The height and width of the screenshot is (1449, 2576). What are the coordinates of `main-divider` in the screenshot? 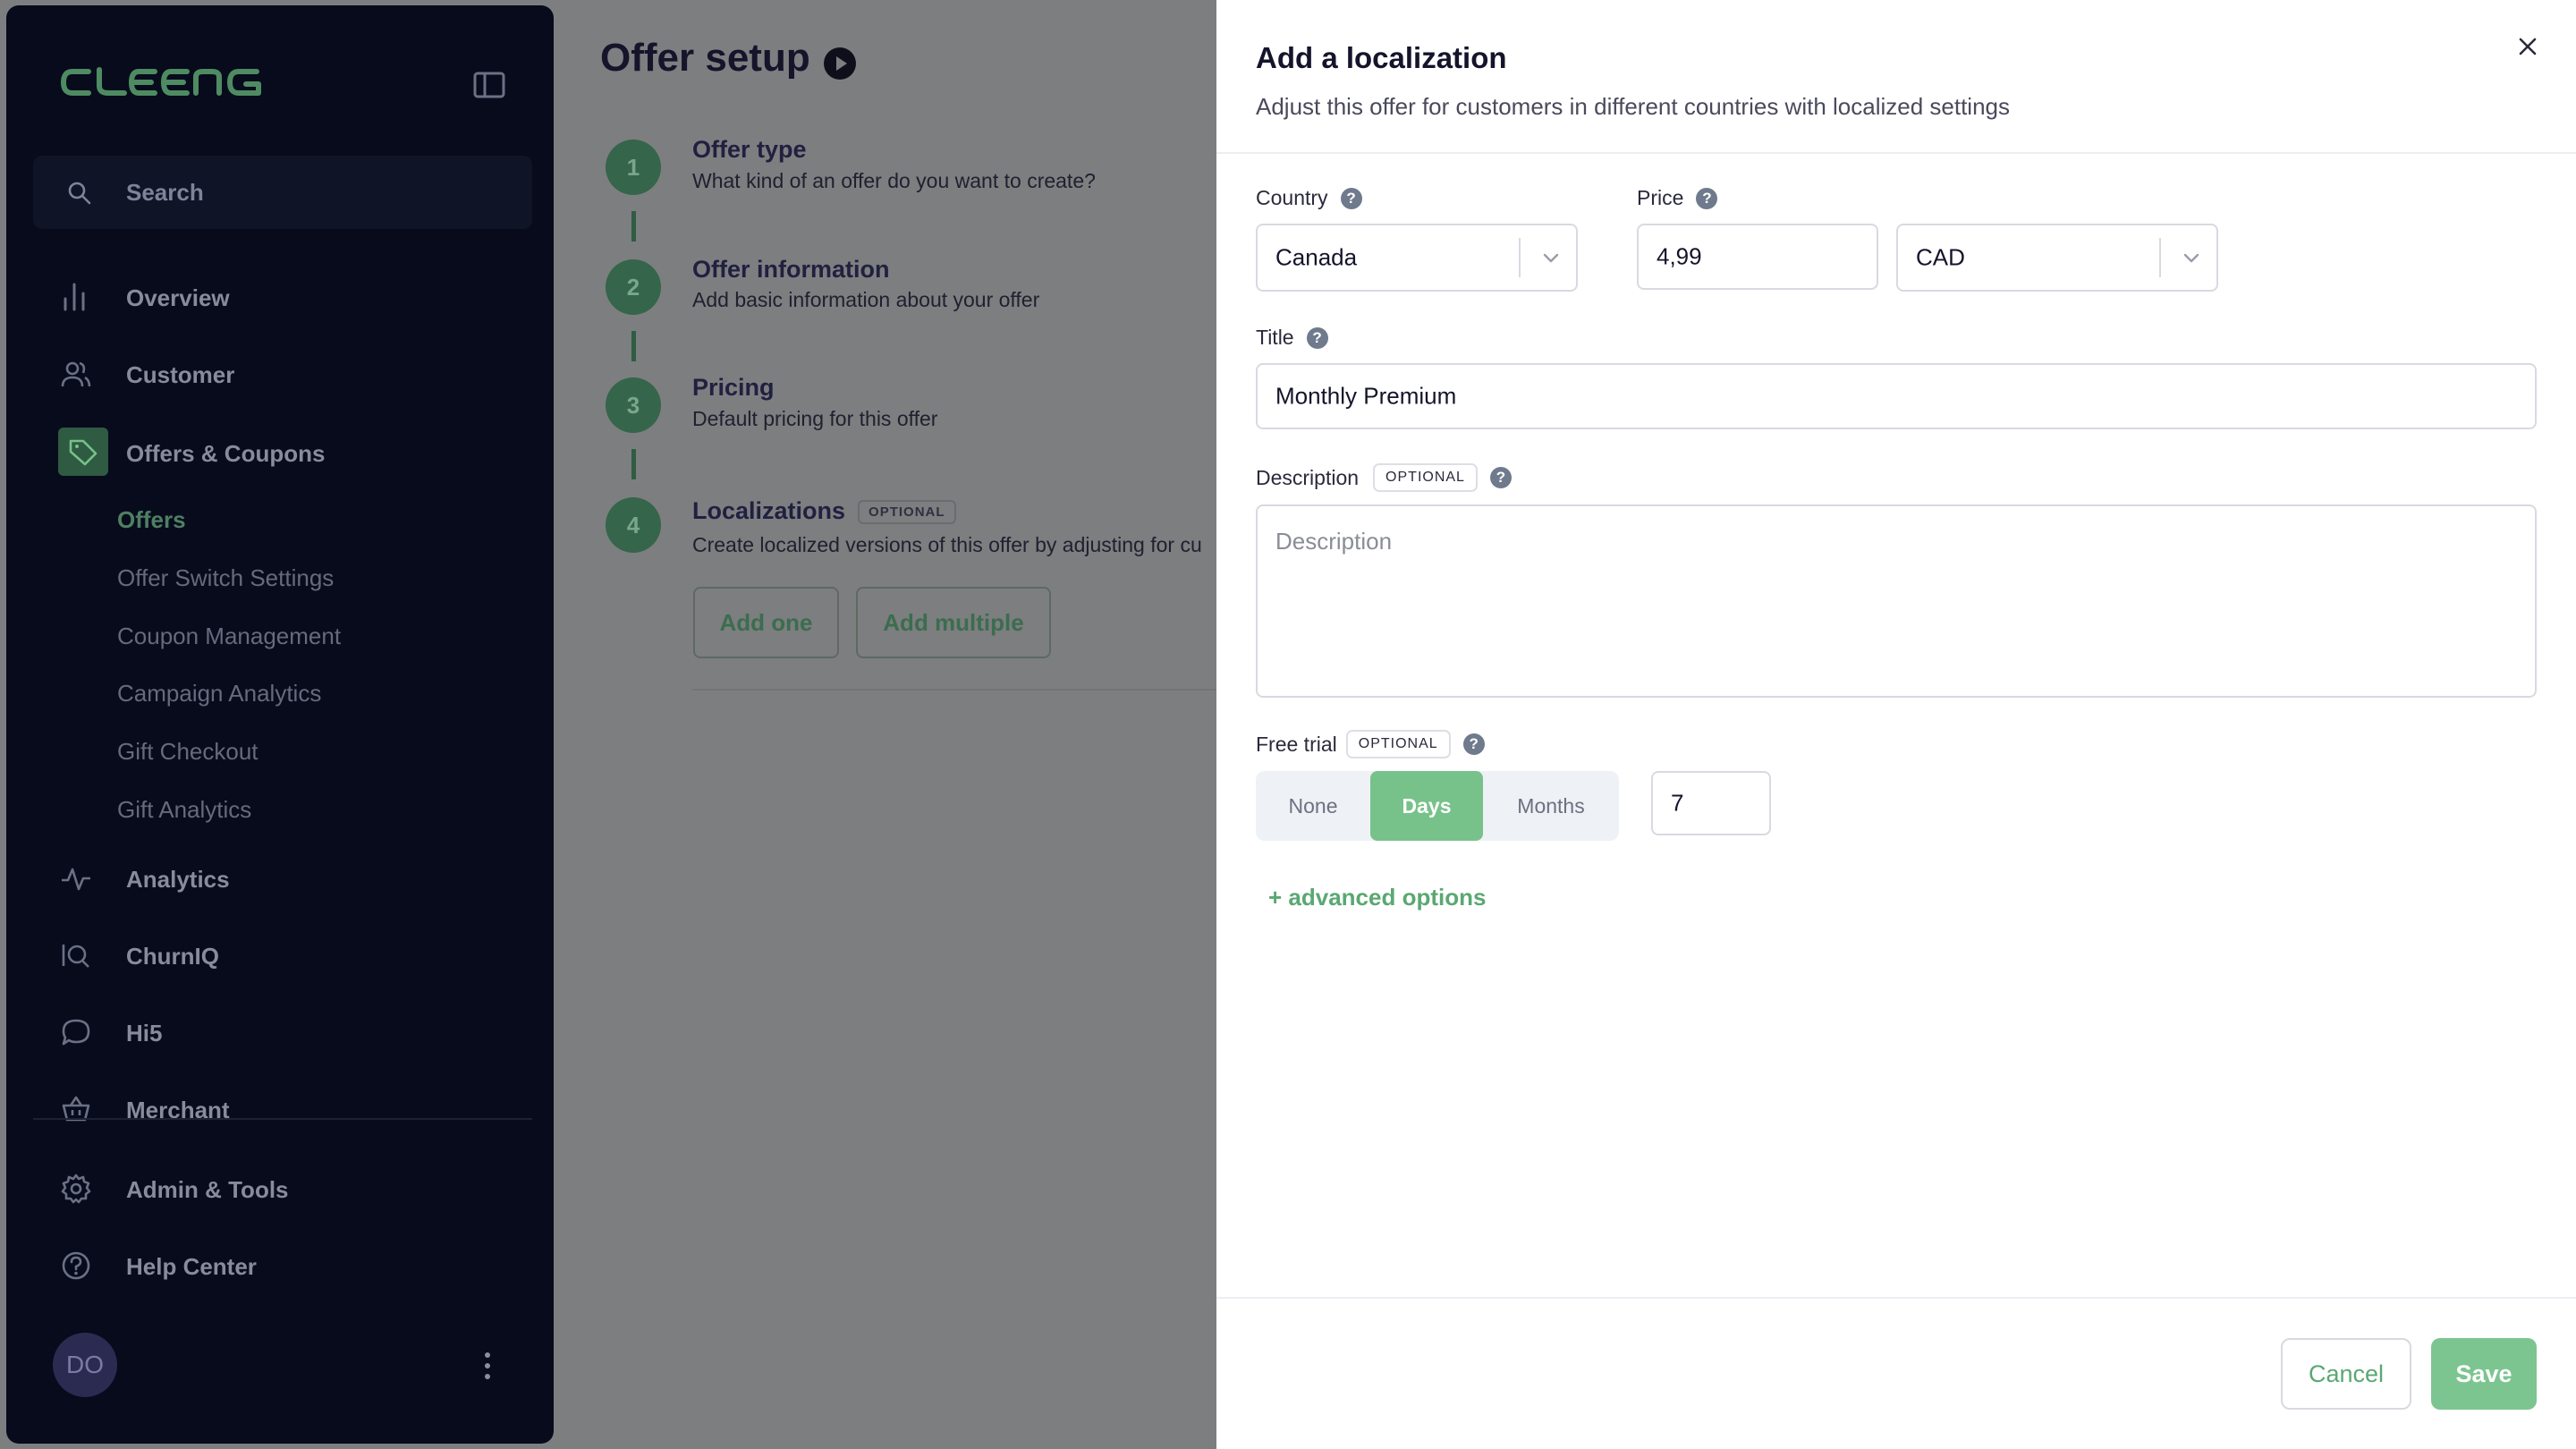 It's located at (954, 690).